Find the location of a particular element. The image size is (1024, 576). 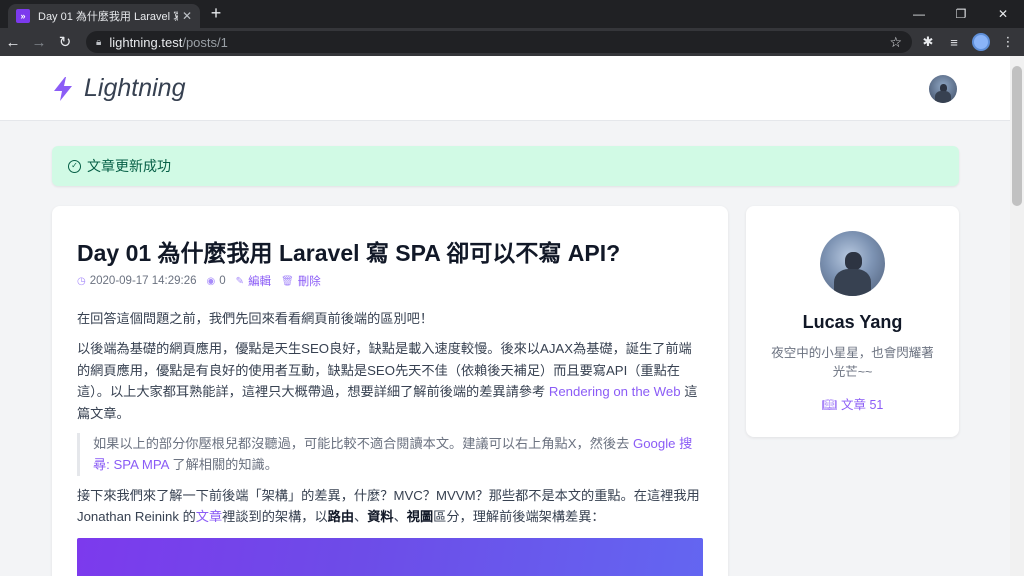

bold-route: 路由 is located at coordinates (341, 516).